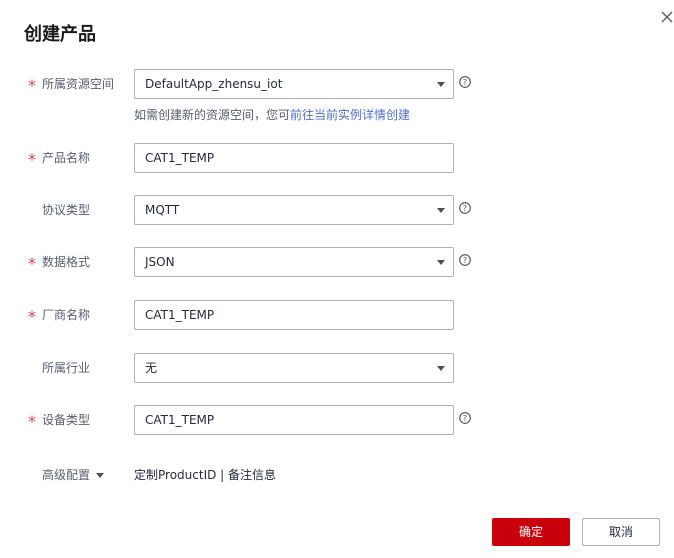 The image size is (674, 558). What do you see at coordinates (66, 158) in the screenshot?
I see `product-name-label: 产品名称` at bounding box center [66, 158].